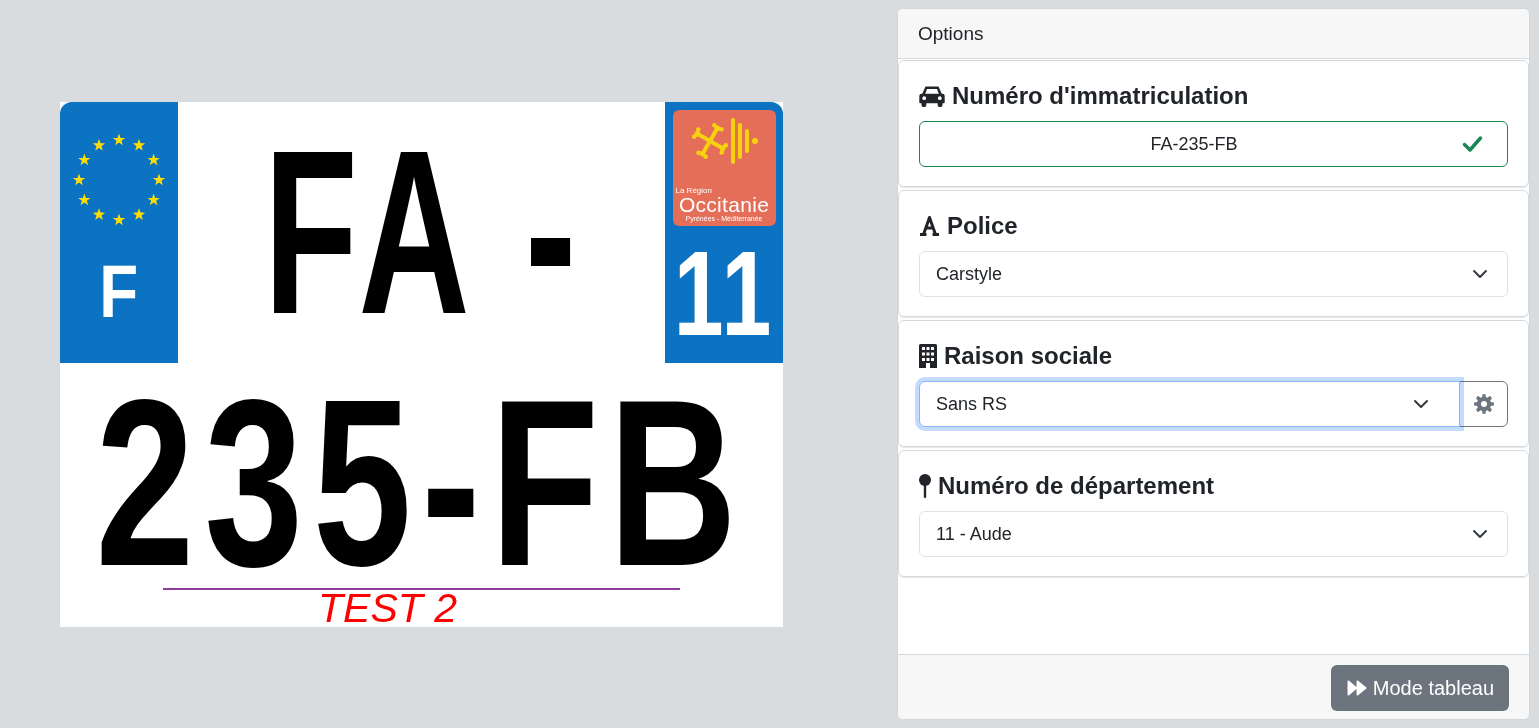 The height and width of the screenshot is (728, 1539). What do you see at coordinates (424, 232) in the screenshot?
I see `registration-text: FA -` at bounding box center [424, 232].